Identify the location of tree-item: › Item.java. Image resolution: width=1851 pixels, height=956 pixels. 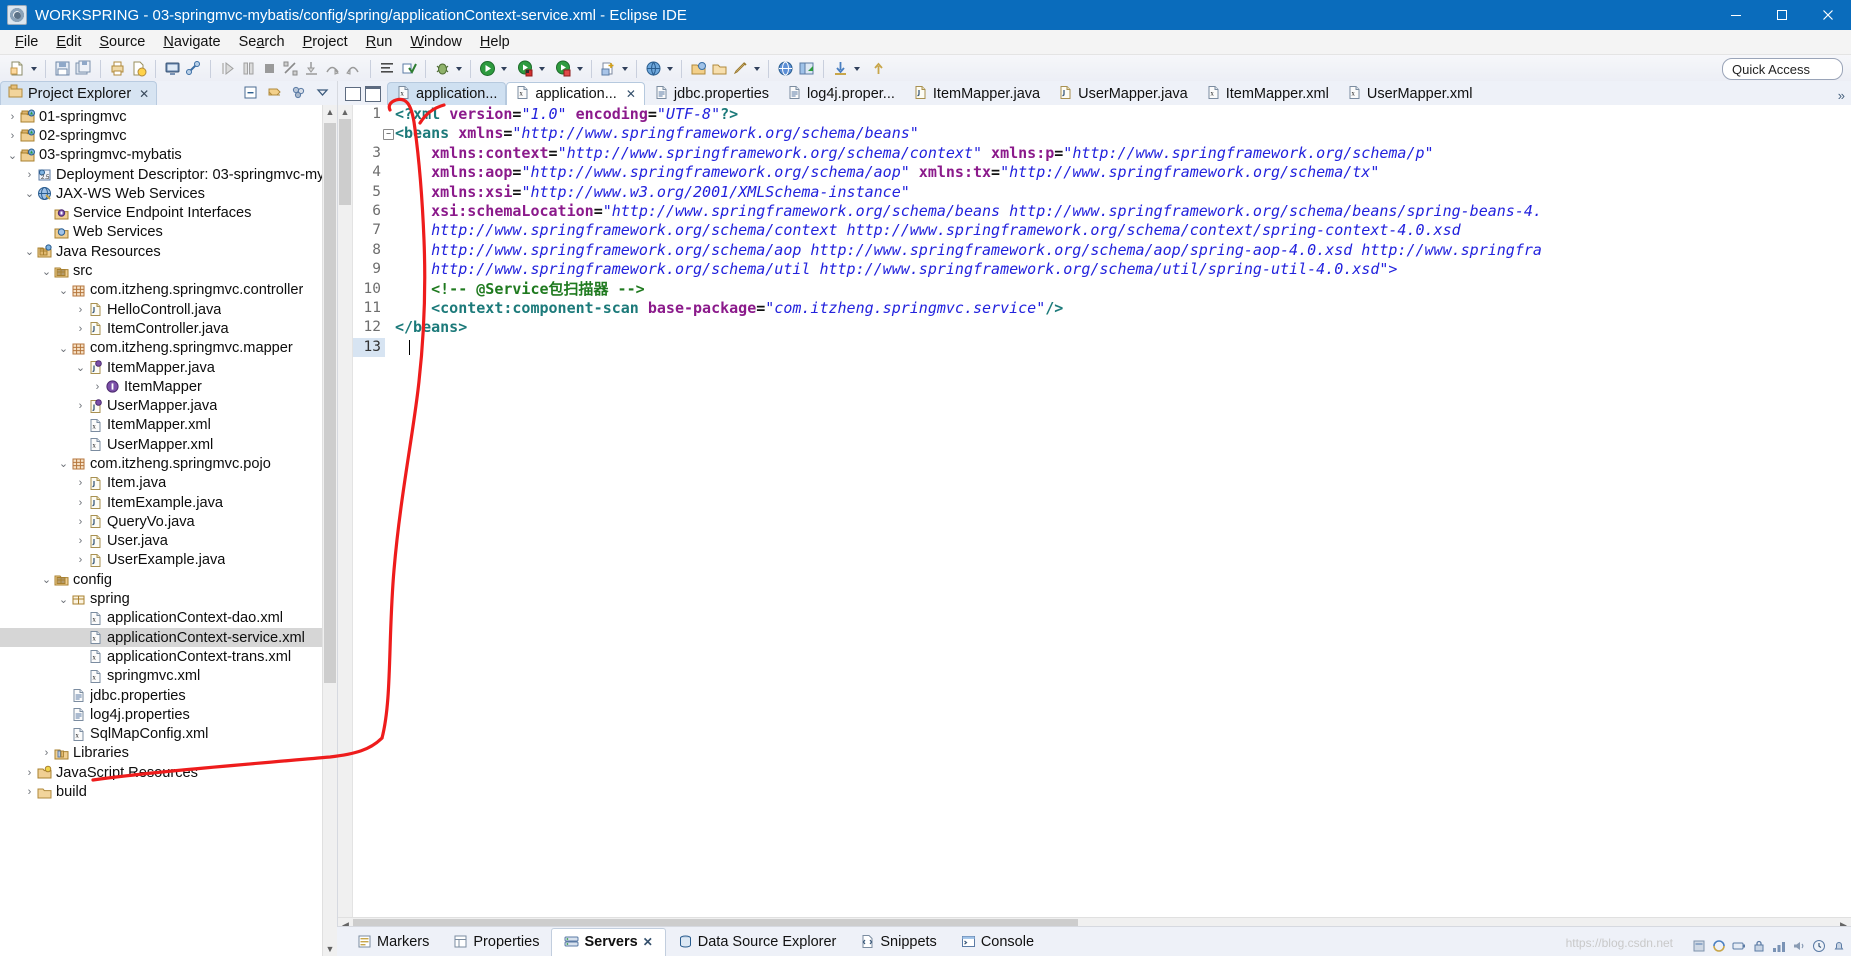
(161, 483).